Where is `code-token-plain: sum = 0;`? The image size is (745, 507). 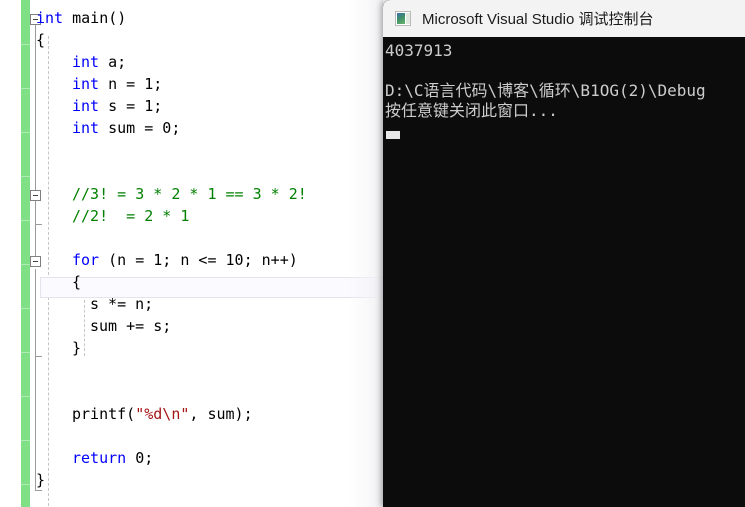
code-token-plain: sum = 0; is located at coordinates (144, 128).